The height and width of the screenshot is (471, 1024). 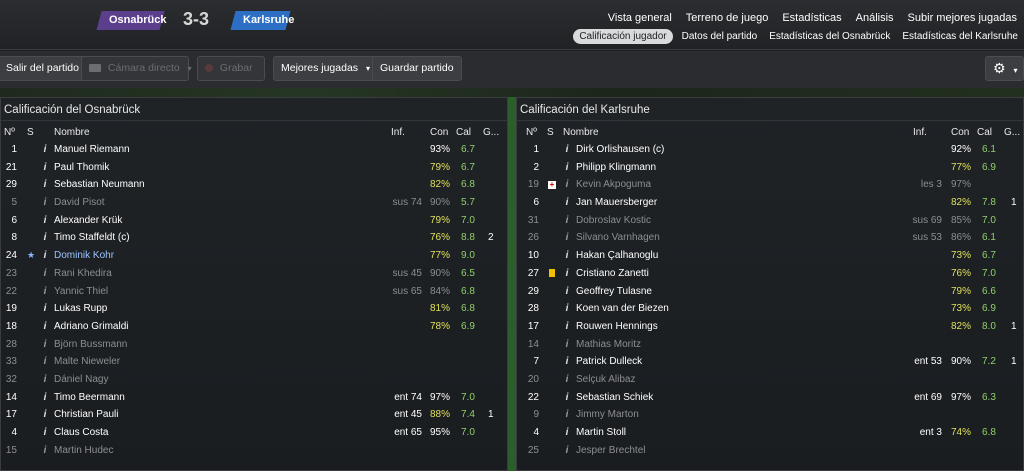 I want to click on player-name: Jesper Brechtel, so click(x=610, y=451).